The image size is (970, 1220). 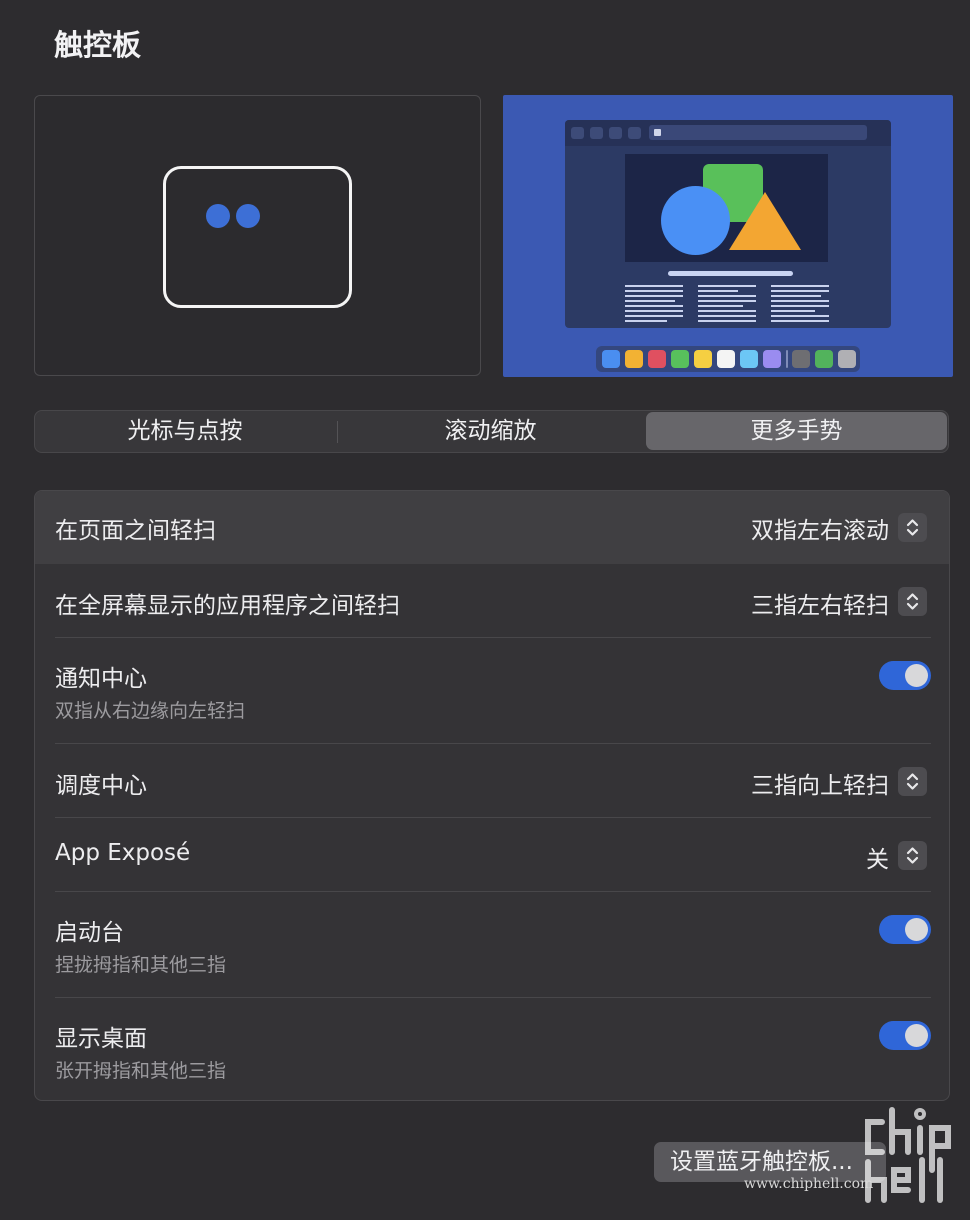 I want to click on preview-toolbar, so click(x=728, y=133).